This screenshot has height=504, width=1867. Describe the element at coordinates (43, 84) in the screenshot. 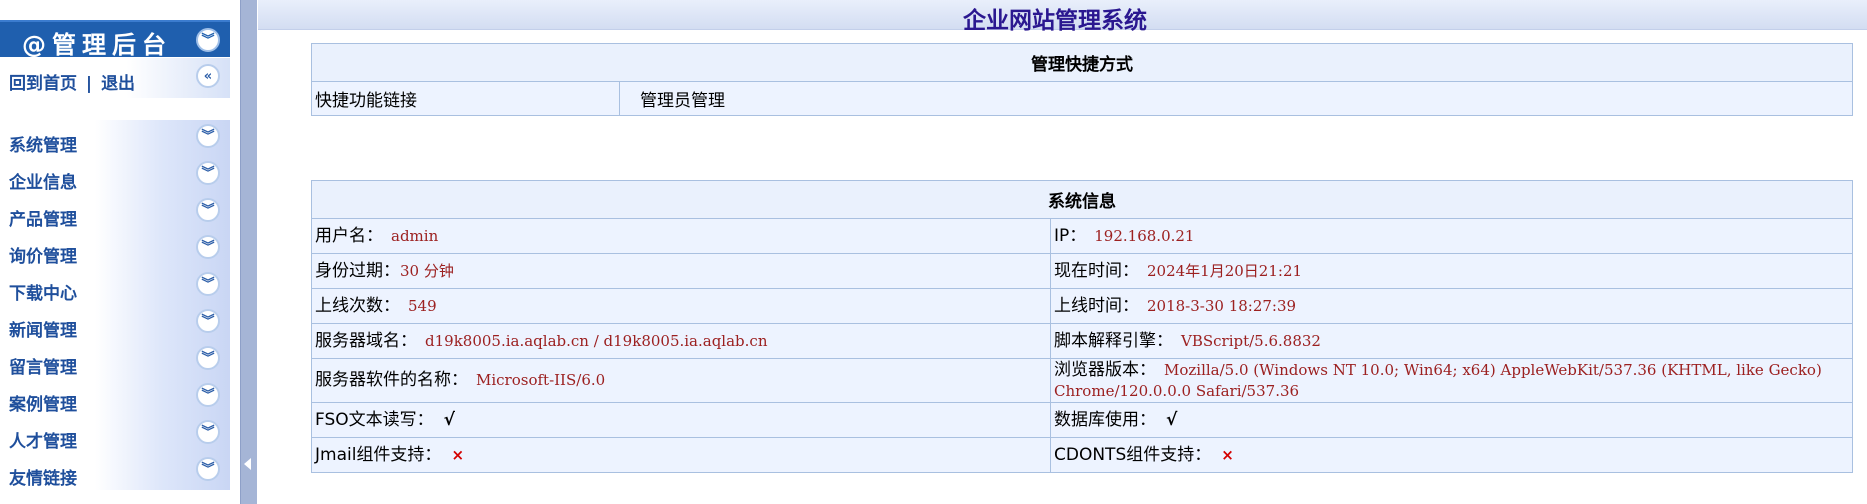

I see `home-link: 回到首页` at that location.